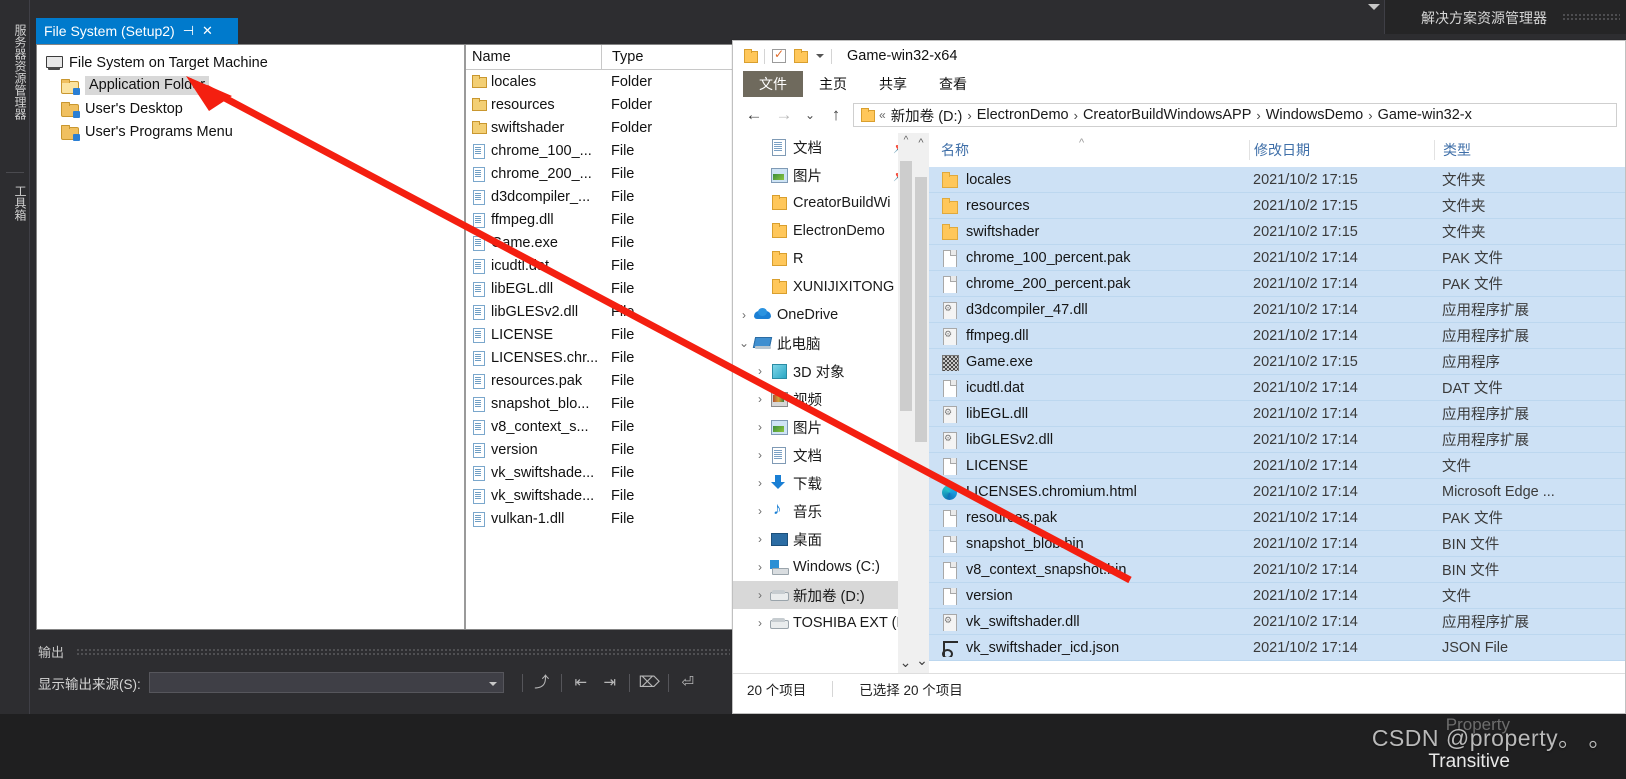  I want to click on breadcrumb-item-2: CreatorBuildWindowsAPP, so click(1167, 115).